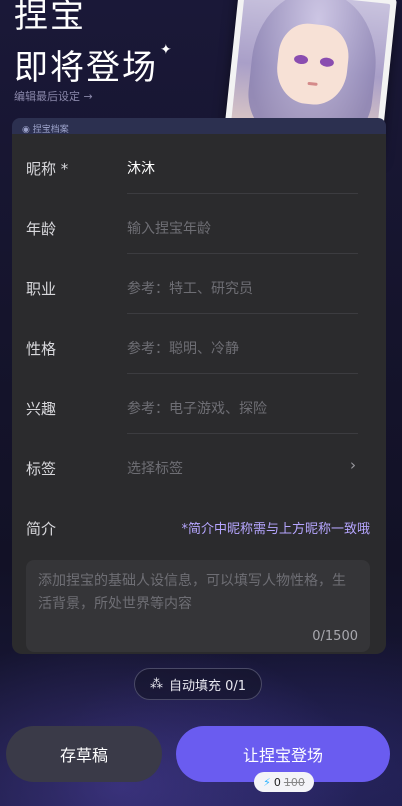 The image size is (402, 806). Describe the element at coordinates (192, 592) in the screenshot. I see `intro-placeholder: 添加捏宝的基础人设信息，可以填写人物性格，生活背景，所处世界等内容` at that location.